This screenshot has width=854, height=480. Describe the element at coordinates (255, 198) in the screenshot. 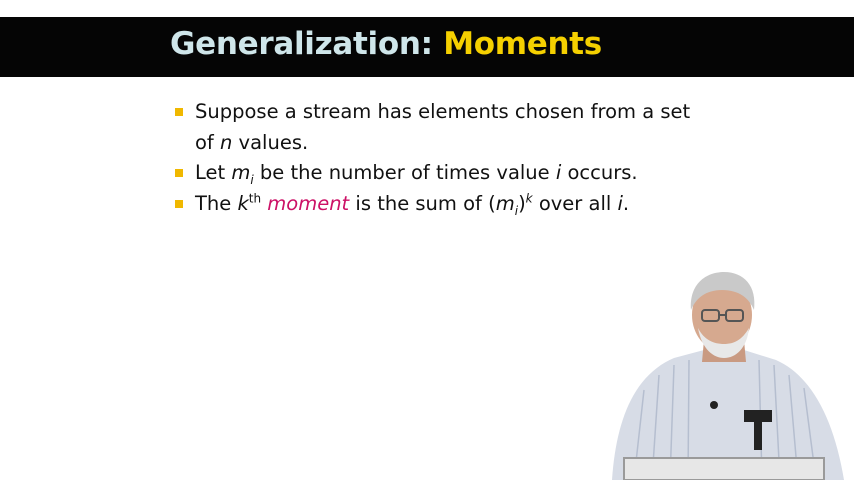

I see `superscript-th: th` at that location.